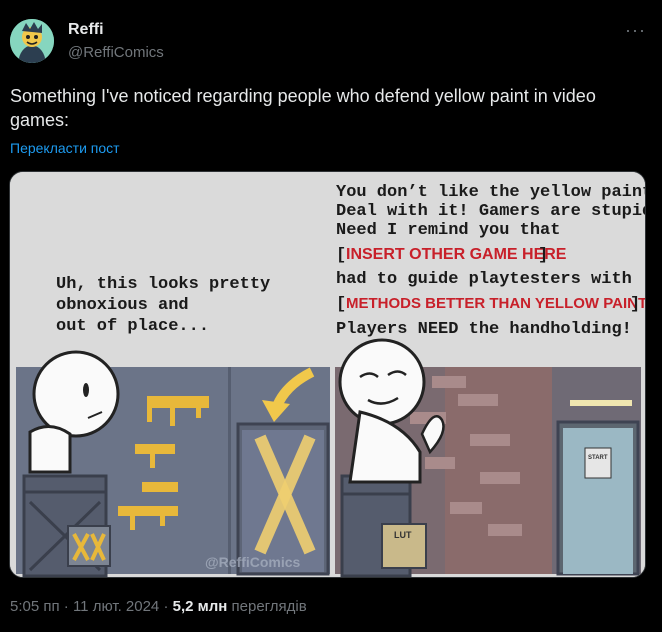  Describe the element at coordinates (86, 30) in the screenshot. I see `author-name: Reffi` at that location.